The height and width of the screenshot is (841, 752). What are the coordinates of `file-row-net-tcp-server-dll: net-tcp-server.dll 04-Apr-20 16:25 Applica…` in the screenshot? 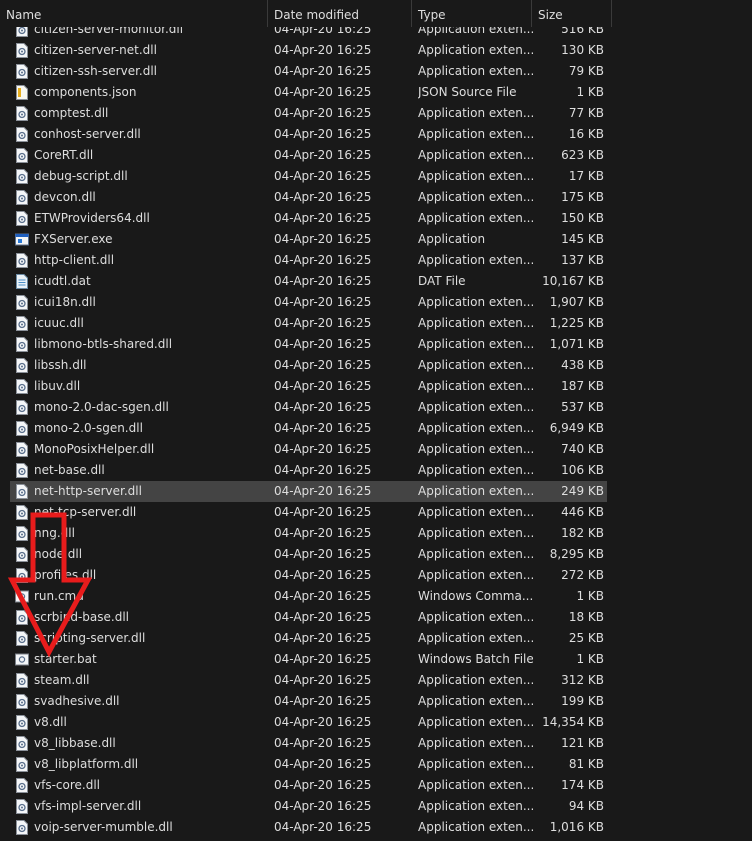 It's located at (308, 512).